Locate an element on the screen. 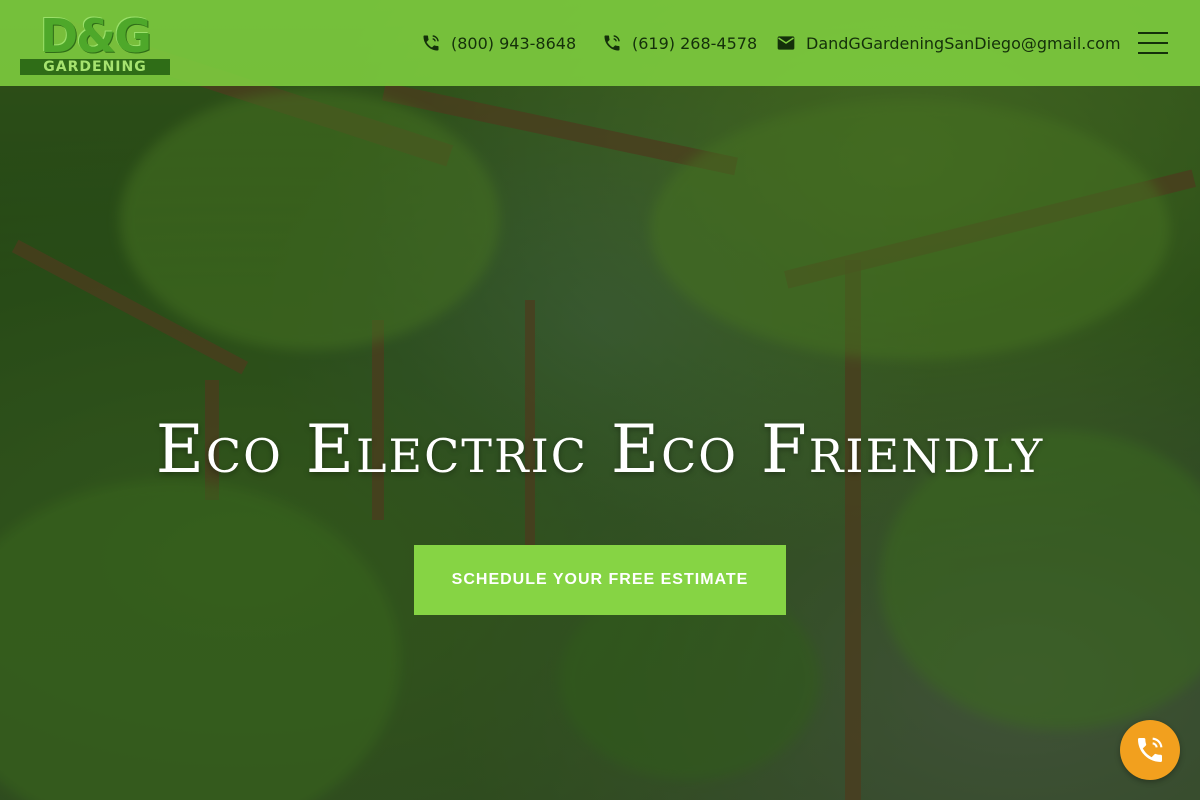 The height and width of the screenshot is (800, 1200). hero-headline: Eco Electric Eco Friendly is located at coordinates (600, 449).